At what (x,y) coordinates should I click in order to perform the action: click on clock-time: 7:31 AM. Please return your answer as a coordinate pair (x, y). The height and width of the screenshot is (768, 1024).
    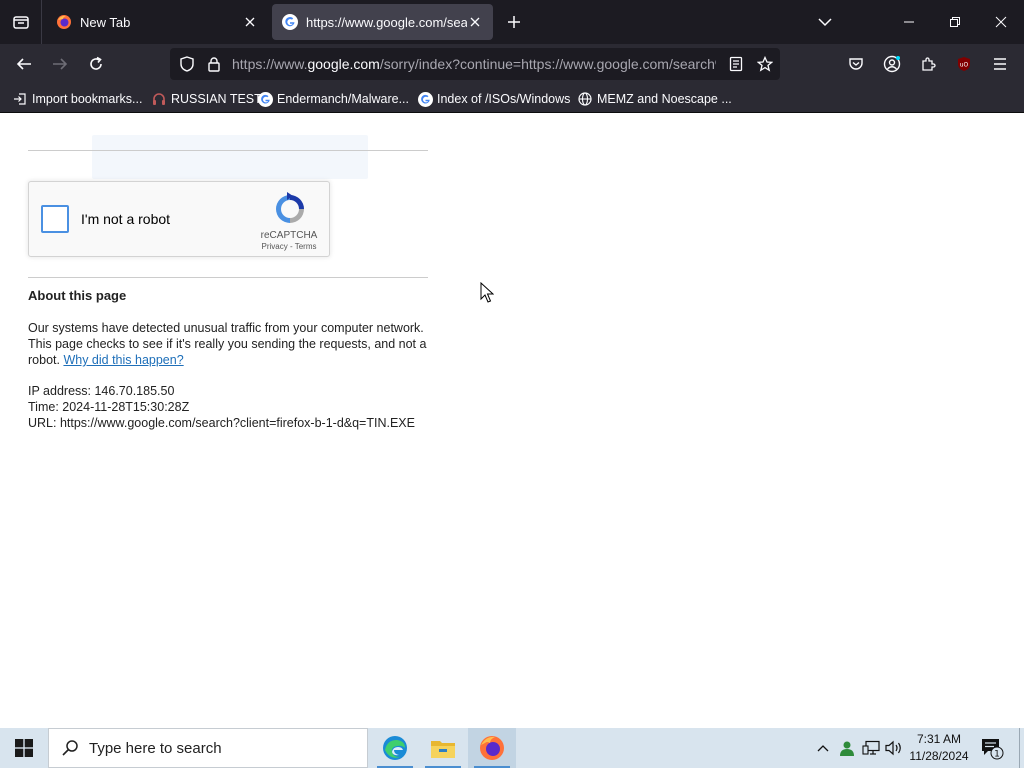
    Looking at the image, I should click on (939, 739).